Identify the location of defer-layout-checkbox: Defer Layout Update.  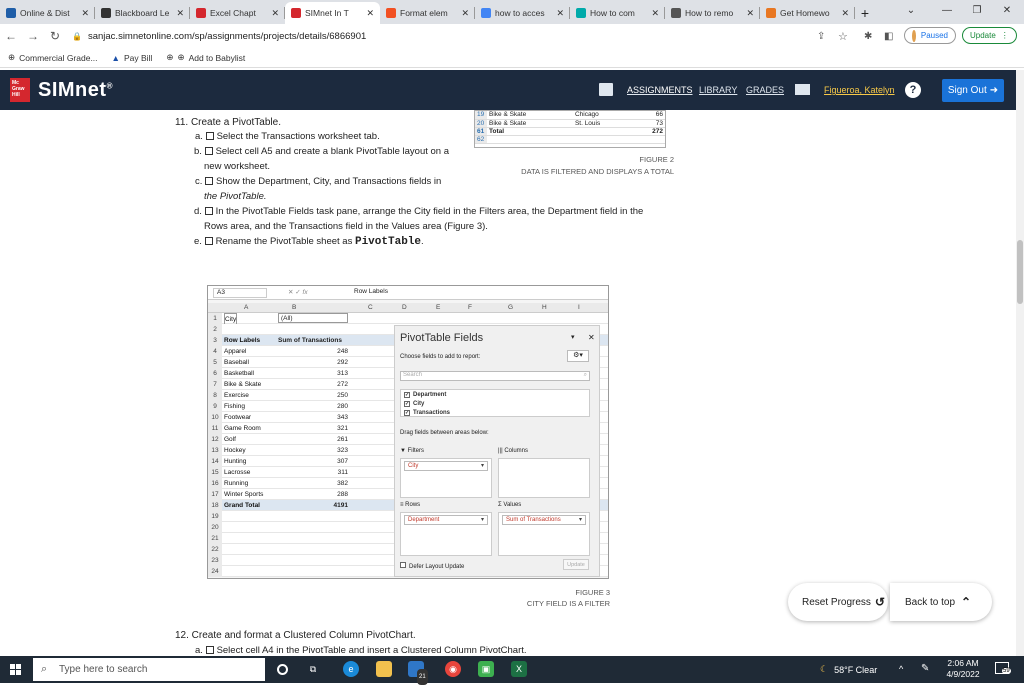
(432, 566).